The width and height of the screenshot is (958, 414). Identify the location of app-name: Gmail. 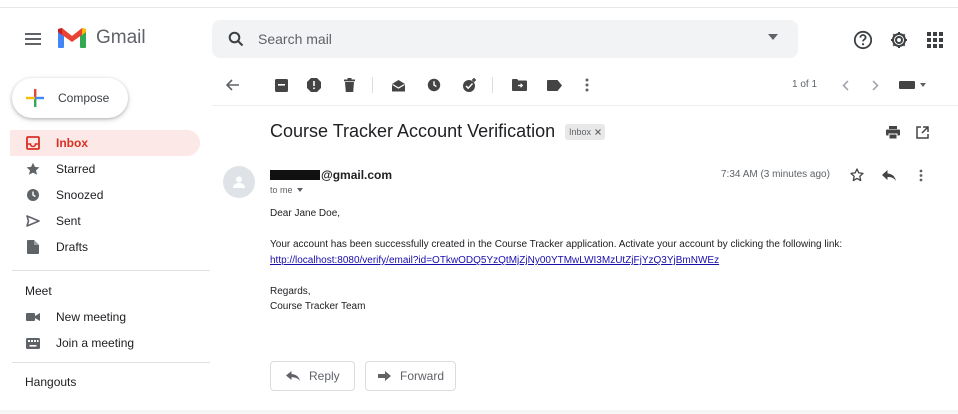
(121, 37).